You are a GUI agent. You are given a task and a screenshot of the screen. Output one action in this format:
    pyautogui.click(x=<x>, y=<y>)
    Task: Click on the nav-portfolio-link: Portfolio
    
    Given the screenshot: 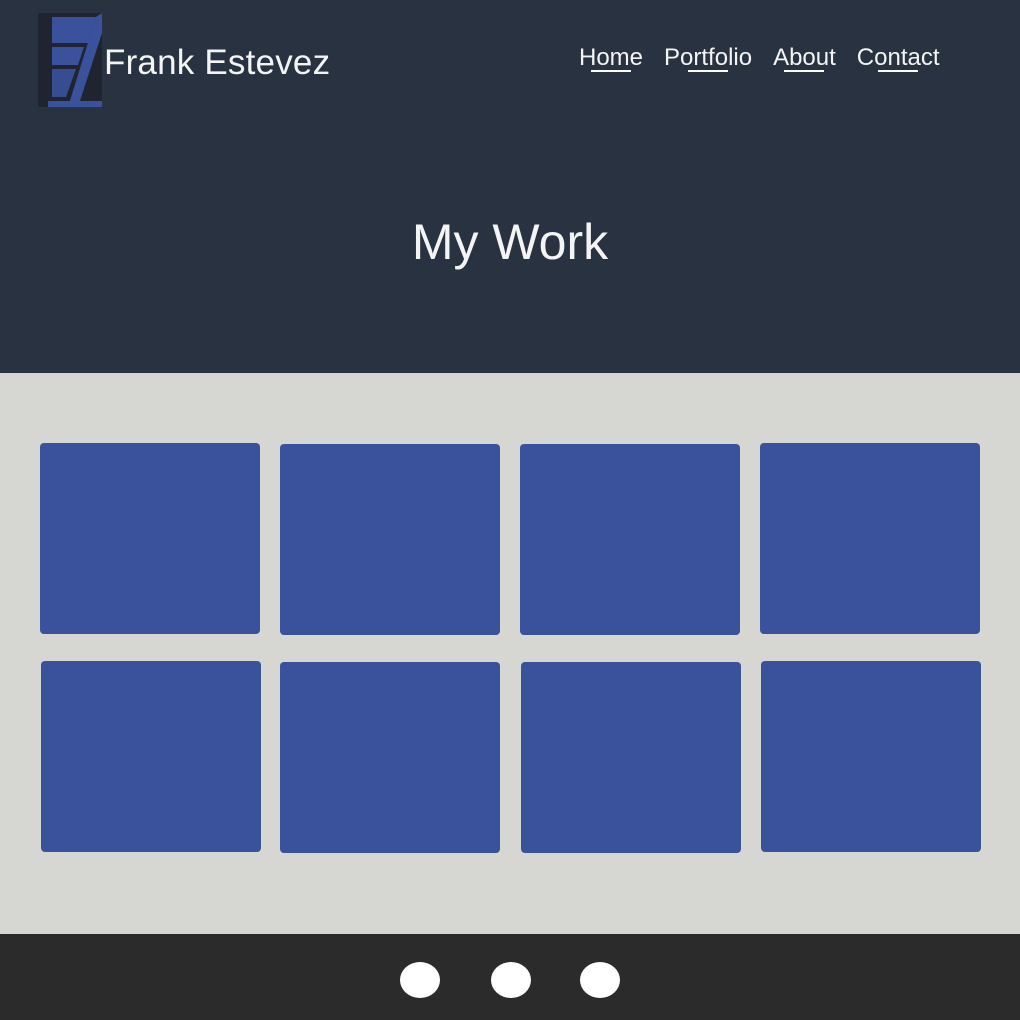 What is the action you would take?
    pyautogui.click(x=708, y=58)
    